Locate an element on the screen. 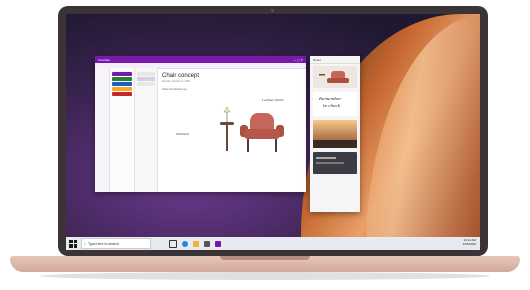 The width and height of the screenshot is (530, 290). side-table-sketch is located at coordinates (227, 137).